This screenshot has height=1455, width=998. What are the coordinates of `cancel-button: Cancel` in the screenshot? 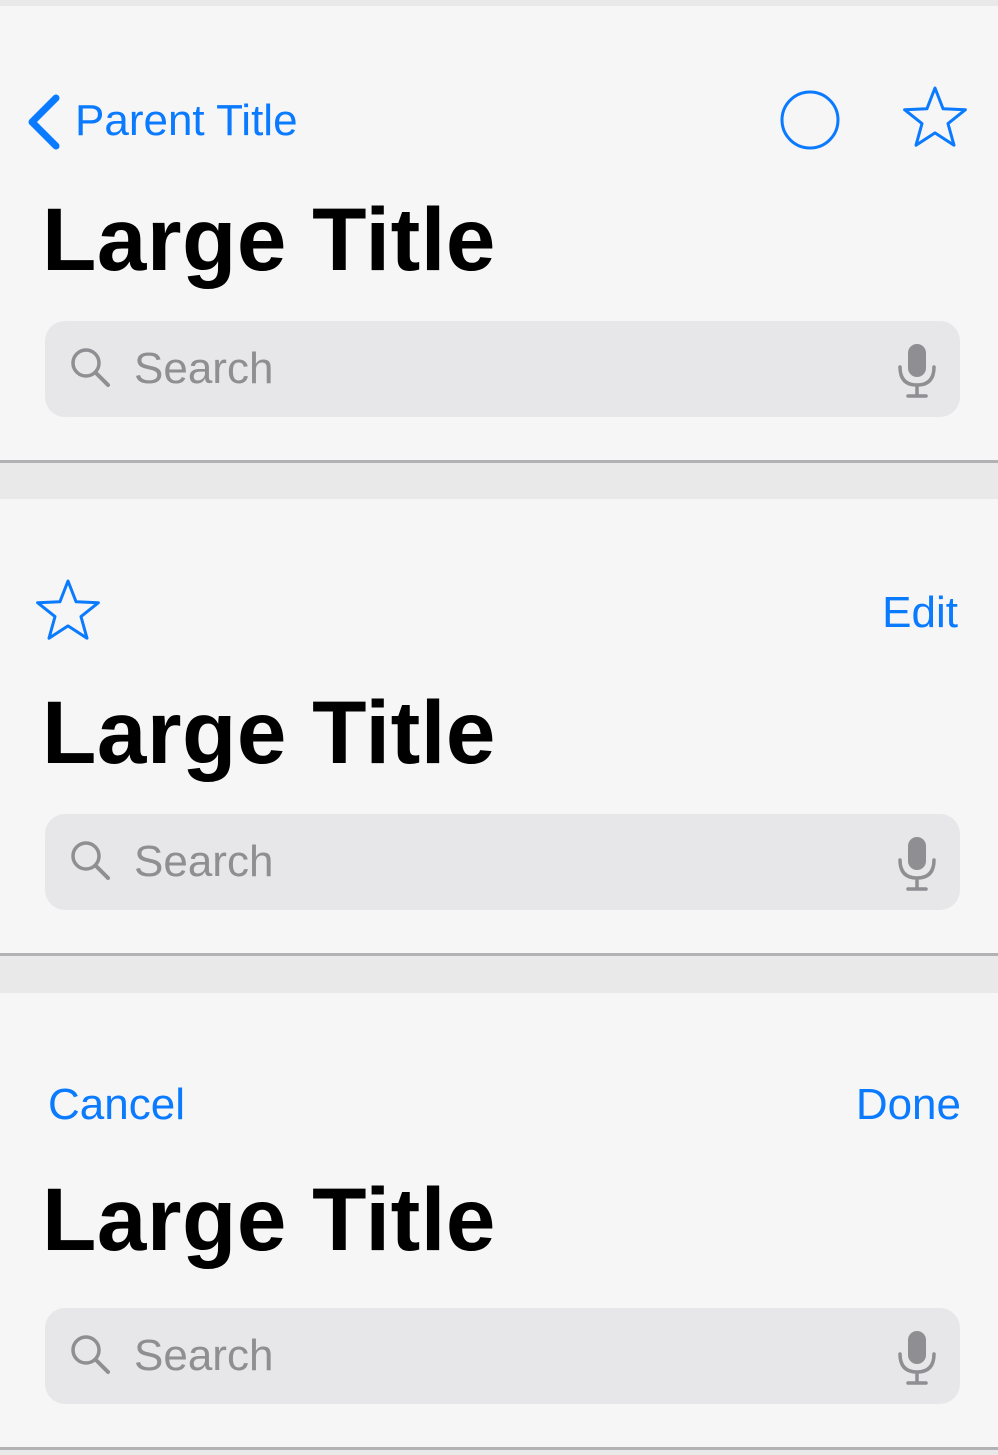 It's located at (116, 1105).